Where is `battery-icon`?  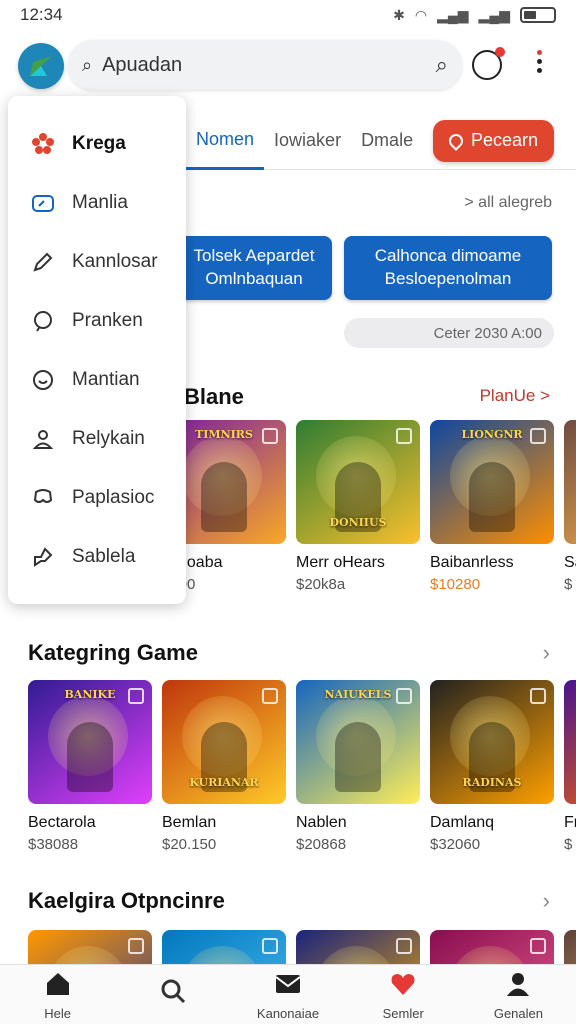 battery-icon is located at coordinates (538, 15).